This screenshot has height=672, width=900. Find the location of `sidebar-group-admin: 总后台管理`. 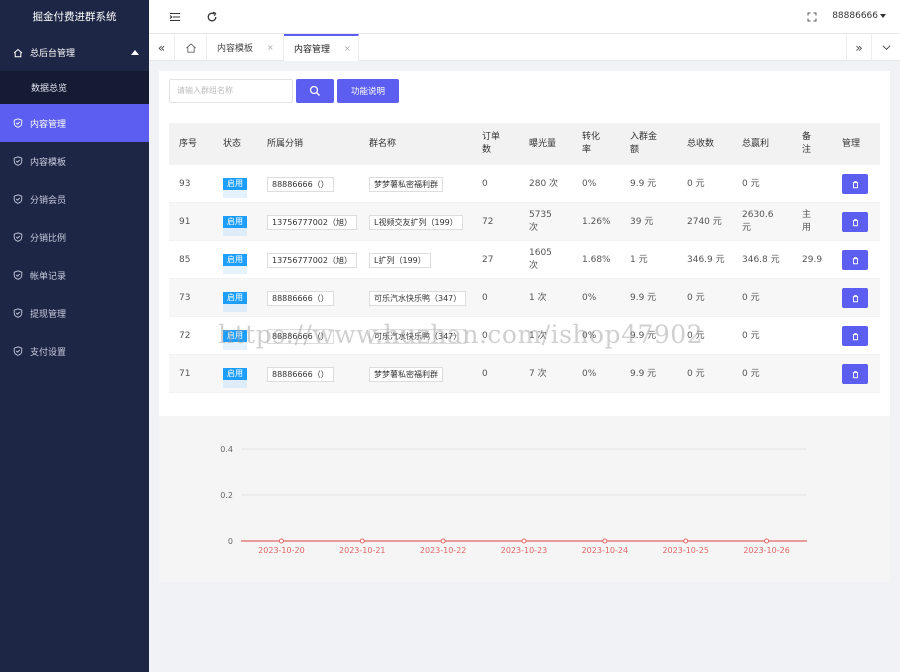

sidebar-group-admin: 总后台管理 is located at coordinates (74, 52).